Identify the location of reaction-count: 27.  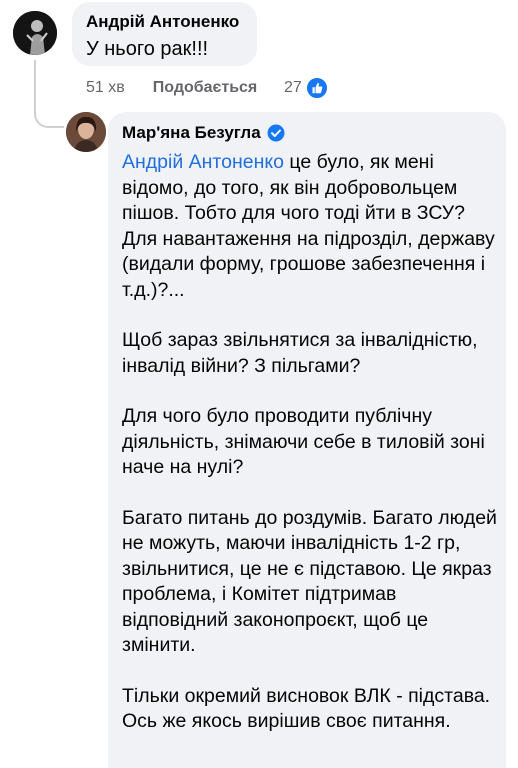
(293, 87).